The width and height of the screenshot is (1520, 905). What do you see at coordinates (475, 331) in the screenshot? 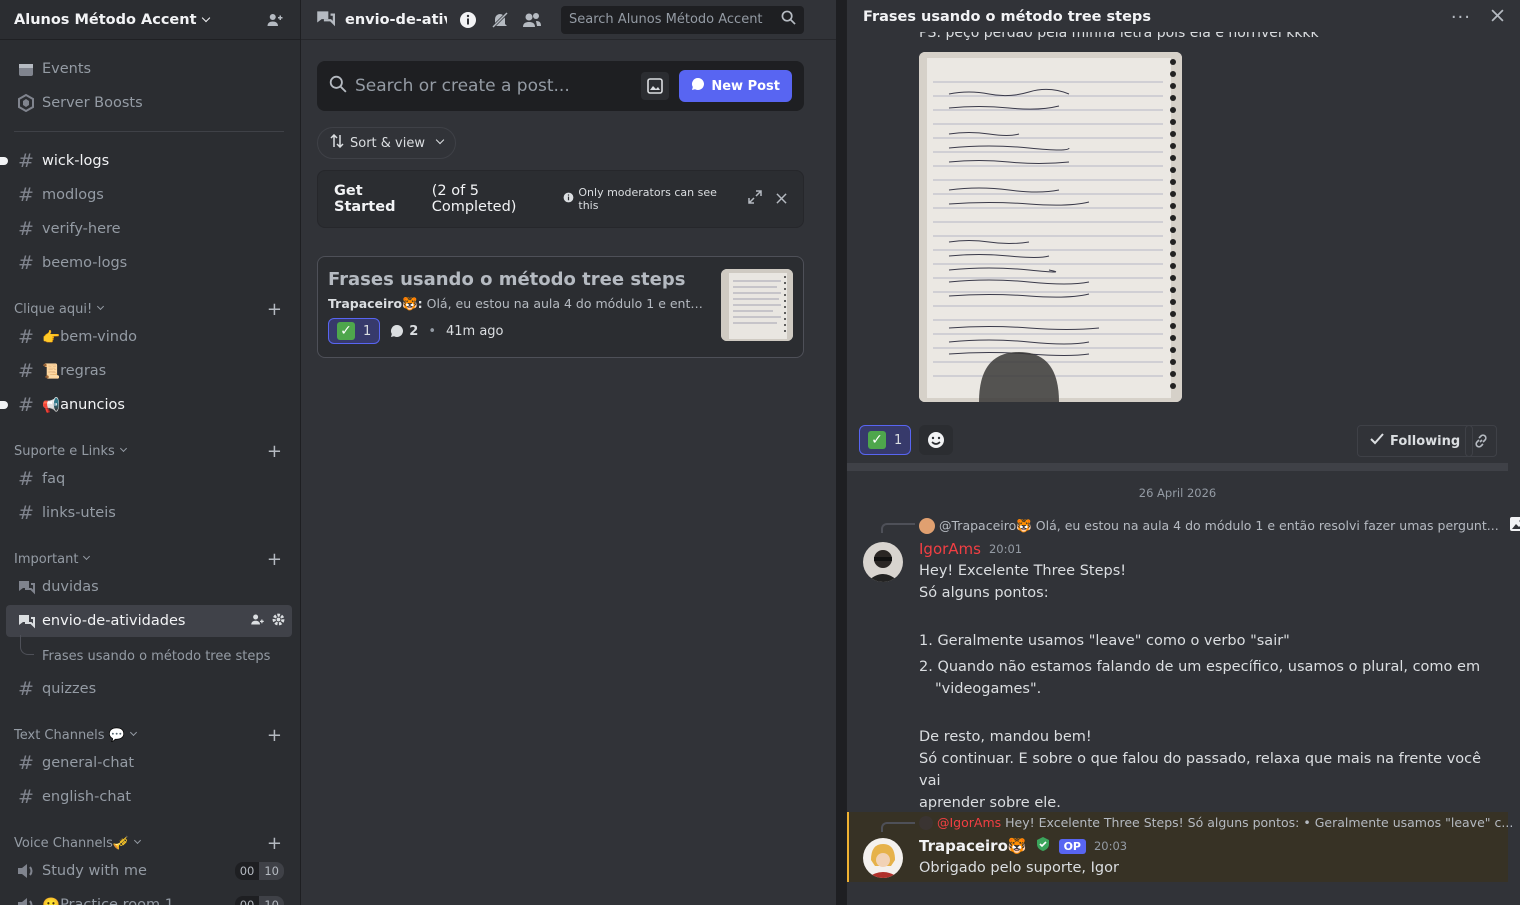
I see `post-age: 41m ago` at bounding box center [475, 331].